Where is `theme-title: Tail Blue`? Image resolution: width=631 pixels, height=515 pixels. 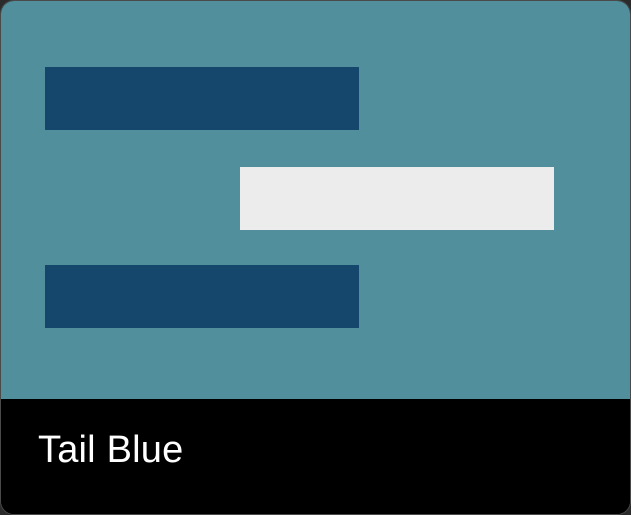 theme-title: Tail Blue is located at coordinates (111, 450).